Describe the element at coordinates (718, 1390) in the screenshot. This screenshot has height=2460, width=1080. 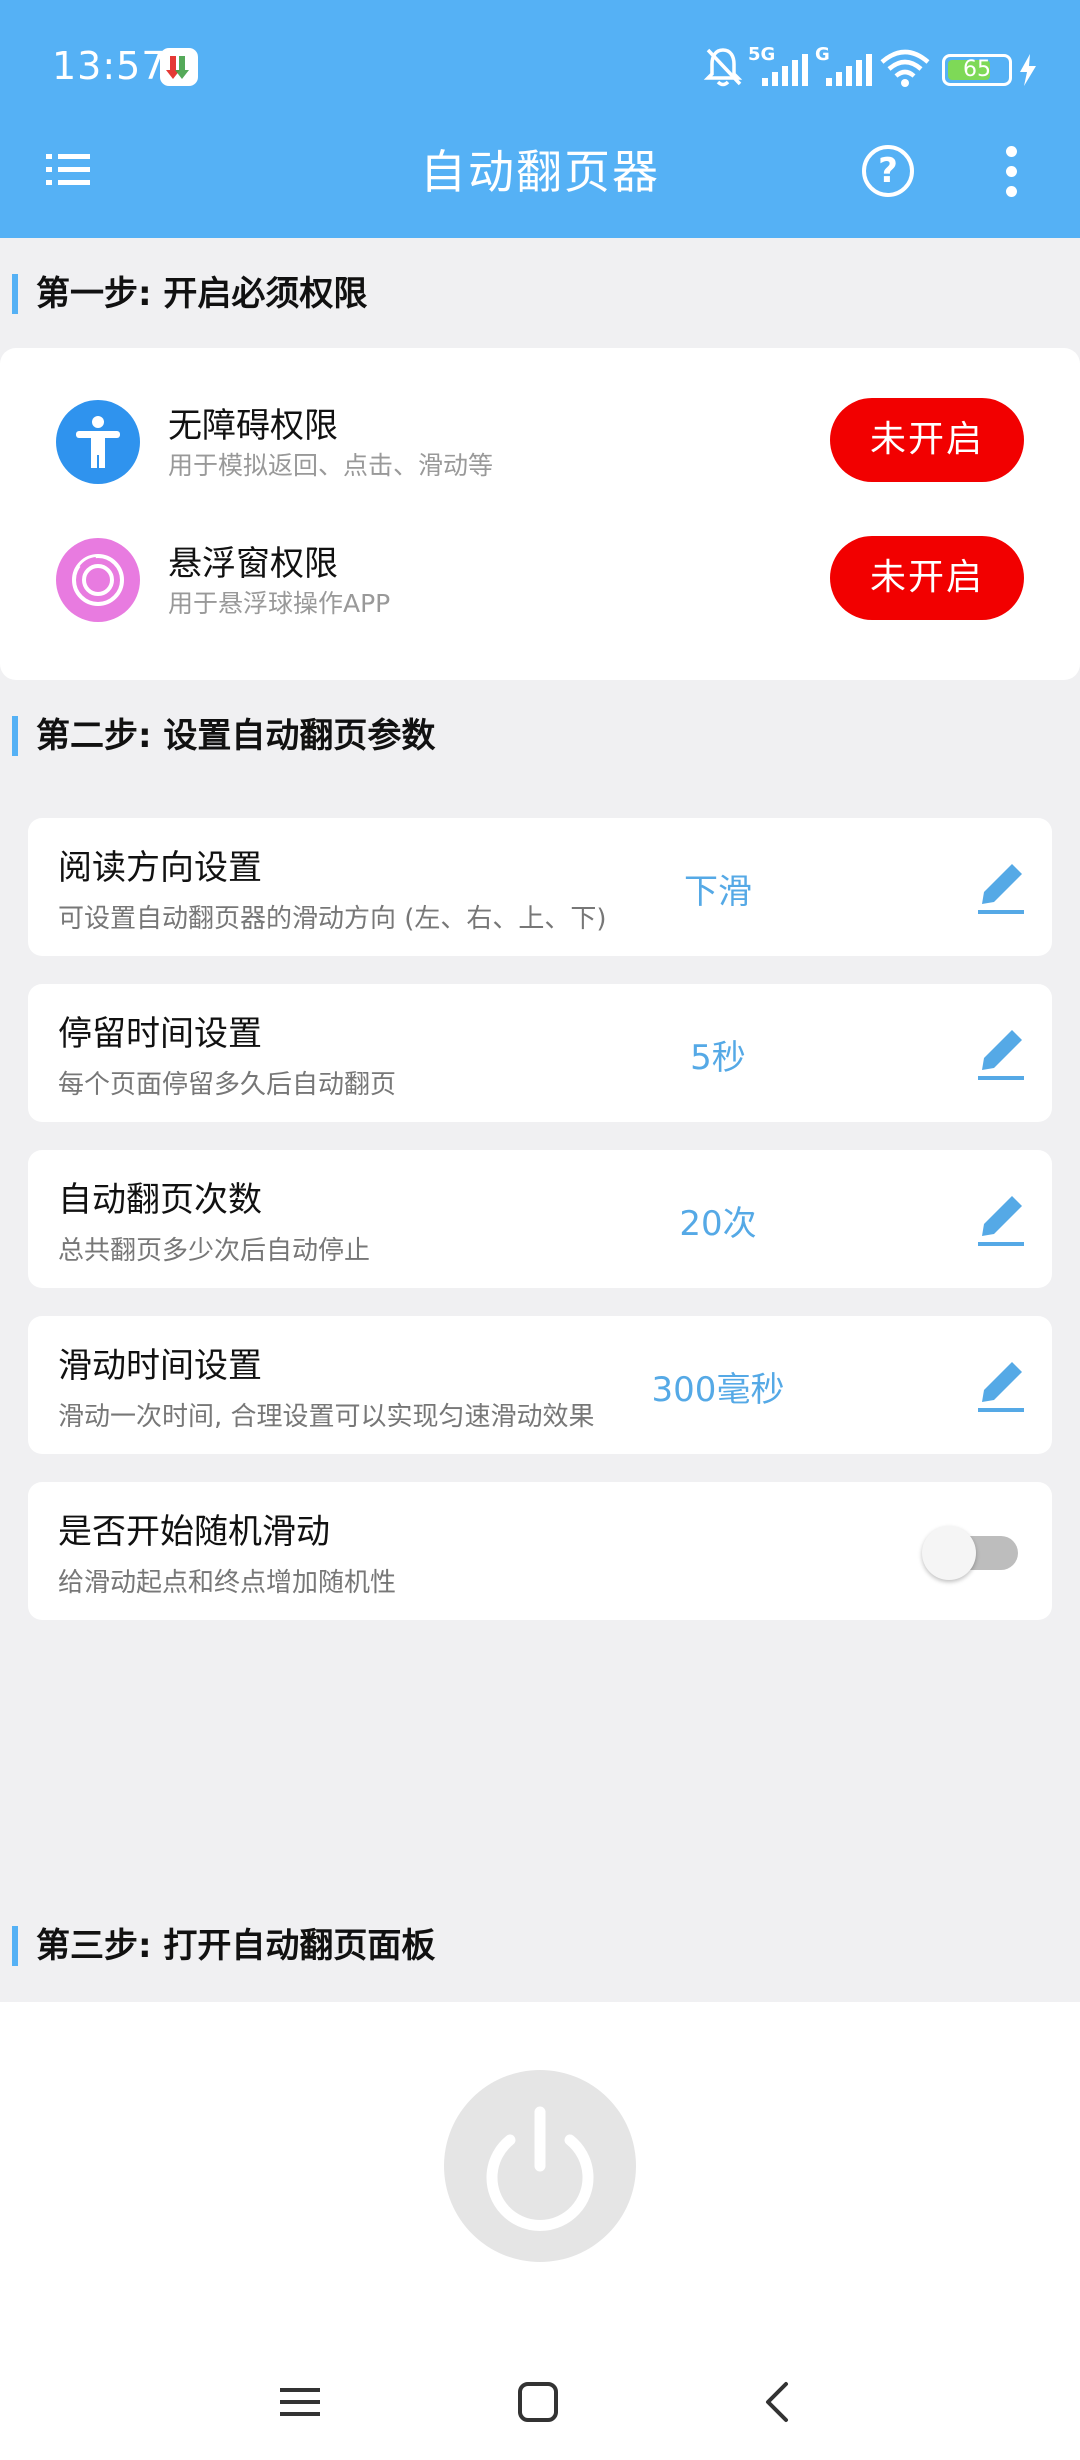
I see `setting-value: 300毫秒` at that location.